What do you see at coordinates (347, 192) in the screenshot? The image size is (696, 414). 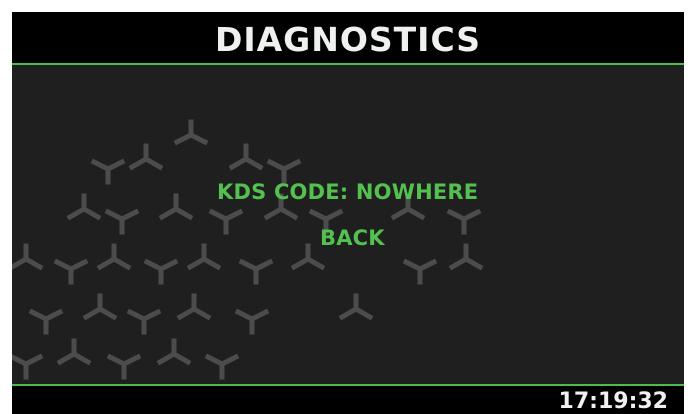 I see `menu-item-kds-code: KDS CODE: NOWHERE` at bounding box center [347, 192].